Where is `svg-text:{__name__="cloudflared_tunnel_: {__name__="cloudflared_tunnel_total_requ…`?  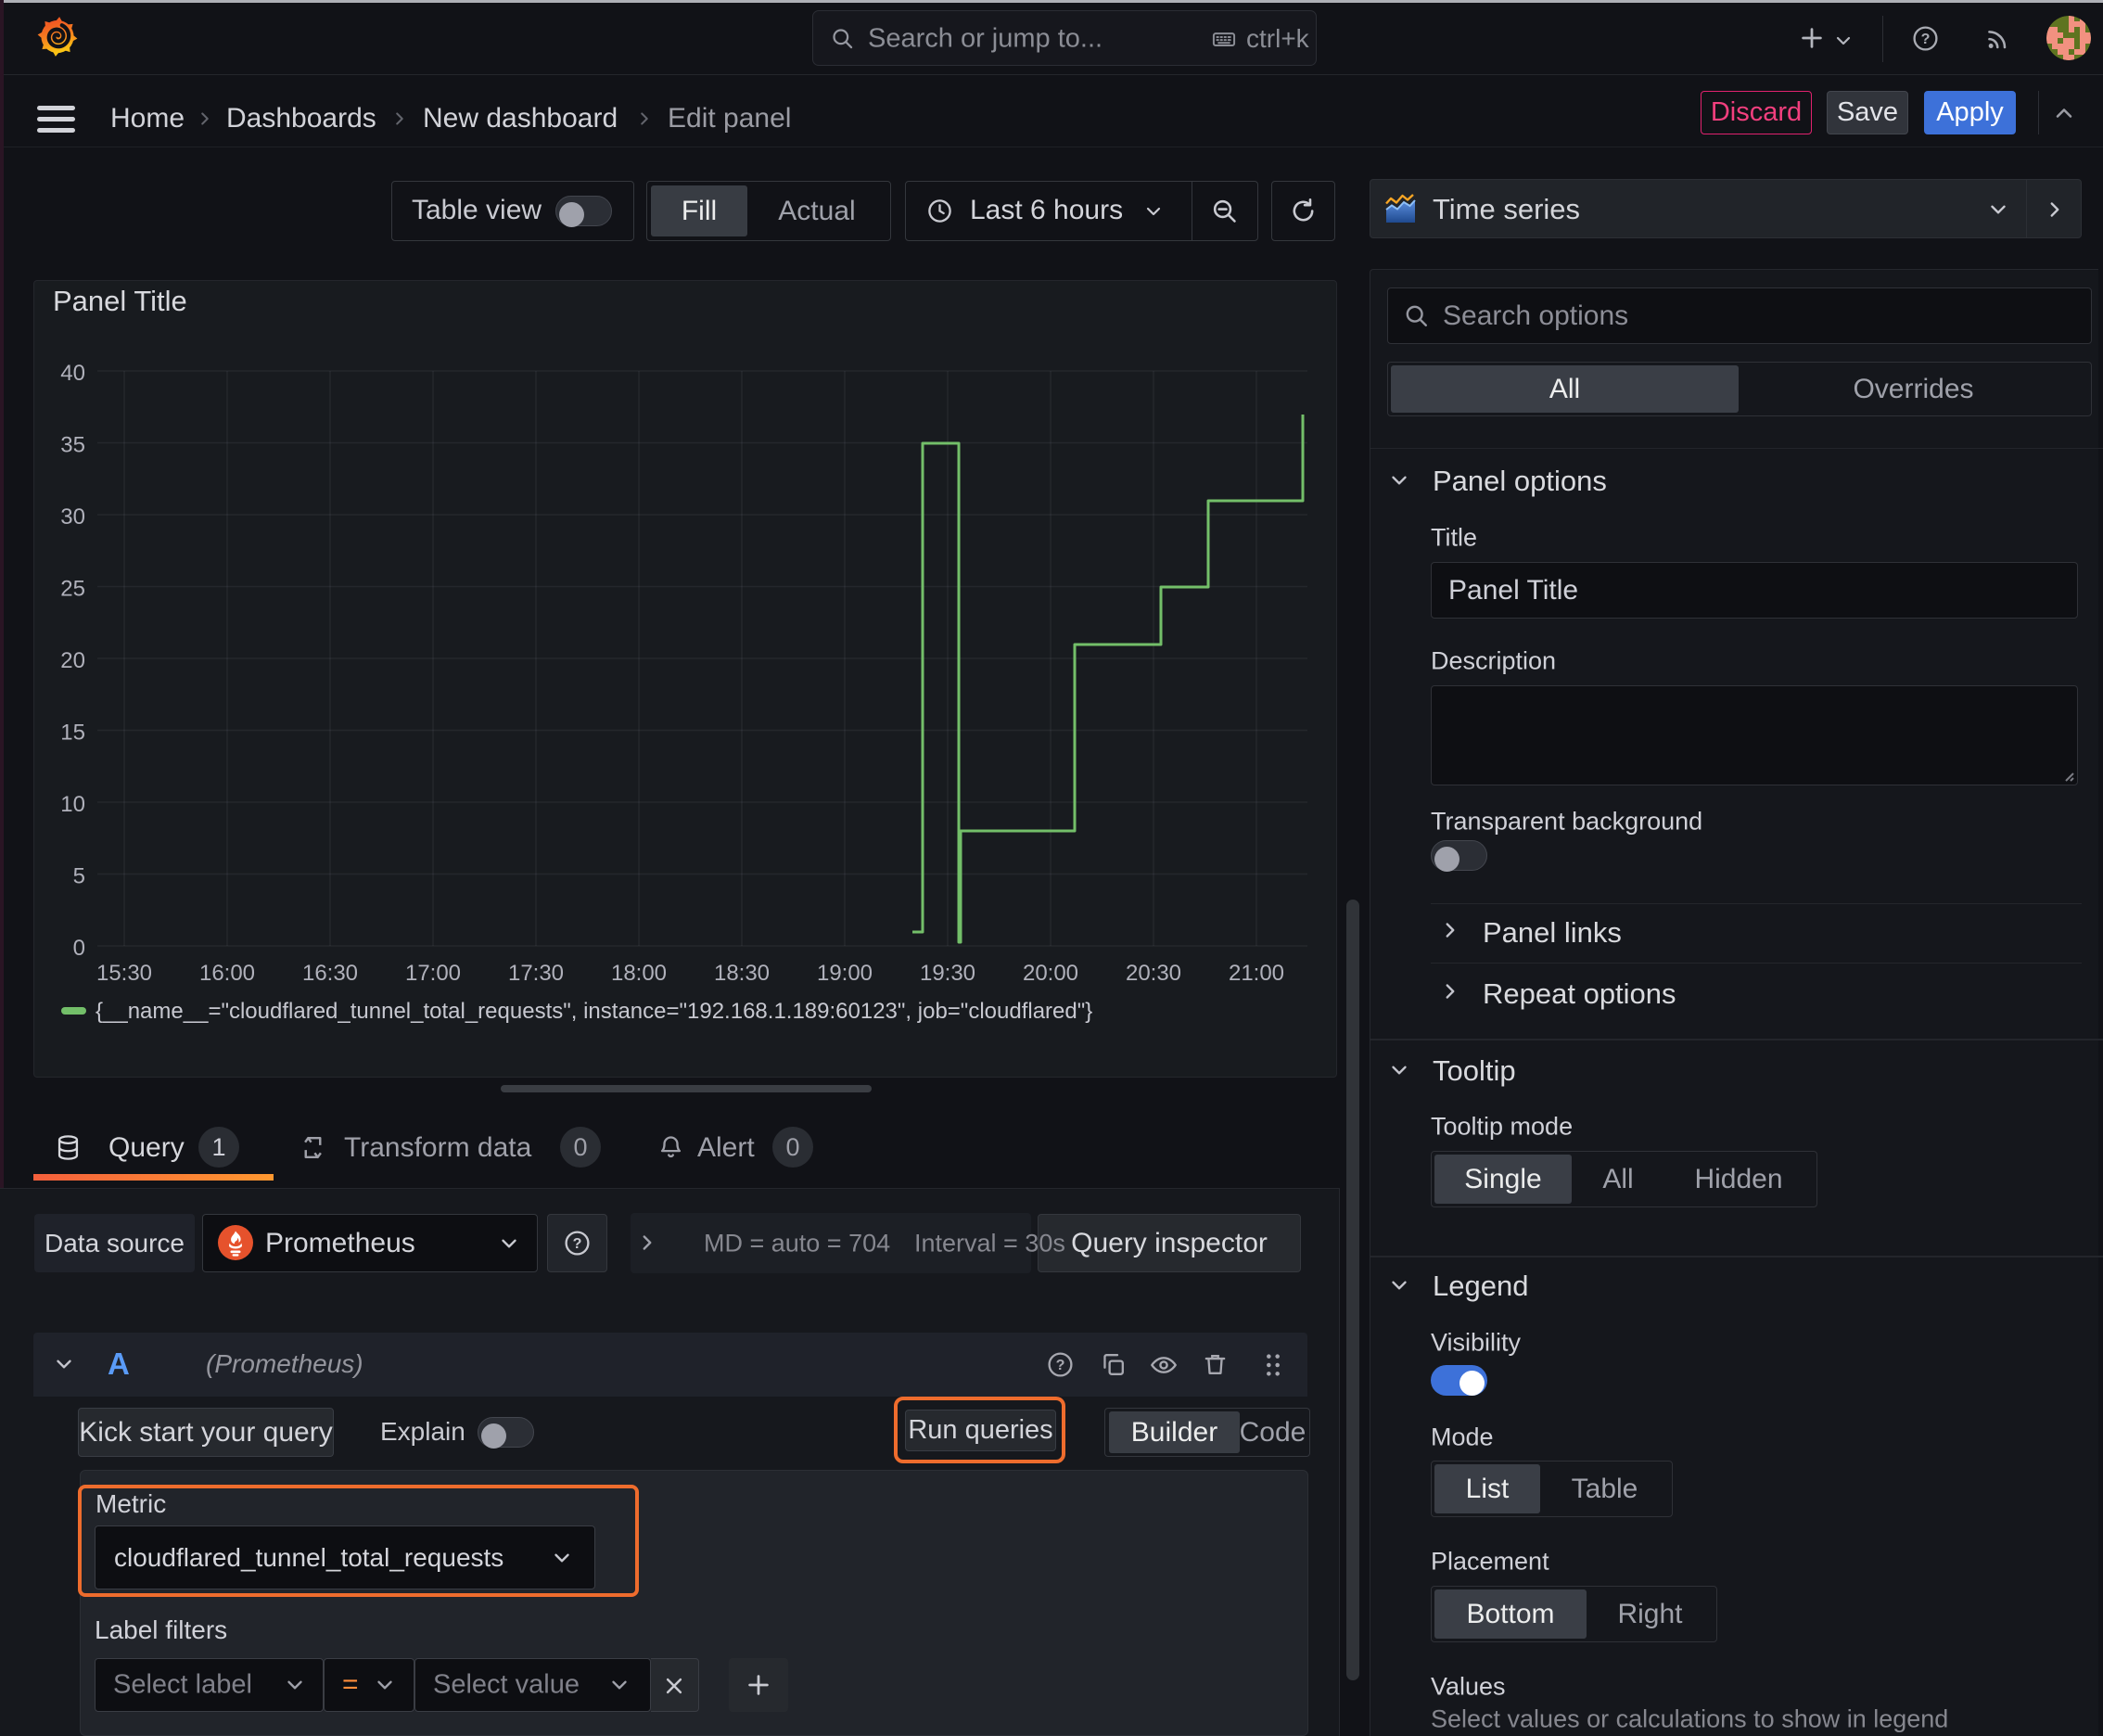 svg-text:{__name__="cloudflared_tunnel_: {__name__="cloudflared_tunnel_total_requ… is located at coordinates (594, 1011).